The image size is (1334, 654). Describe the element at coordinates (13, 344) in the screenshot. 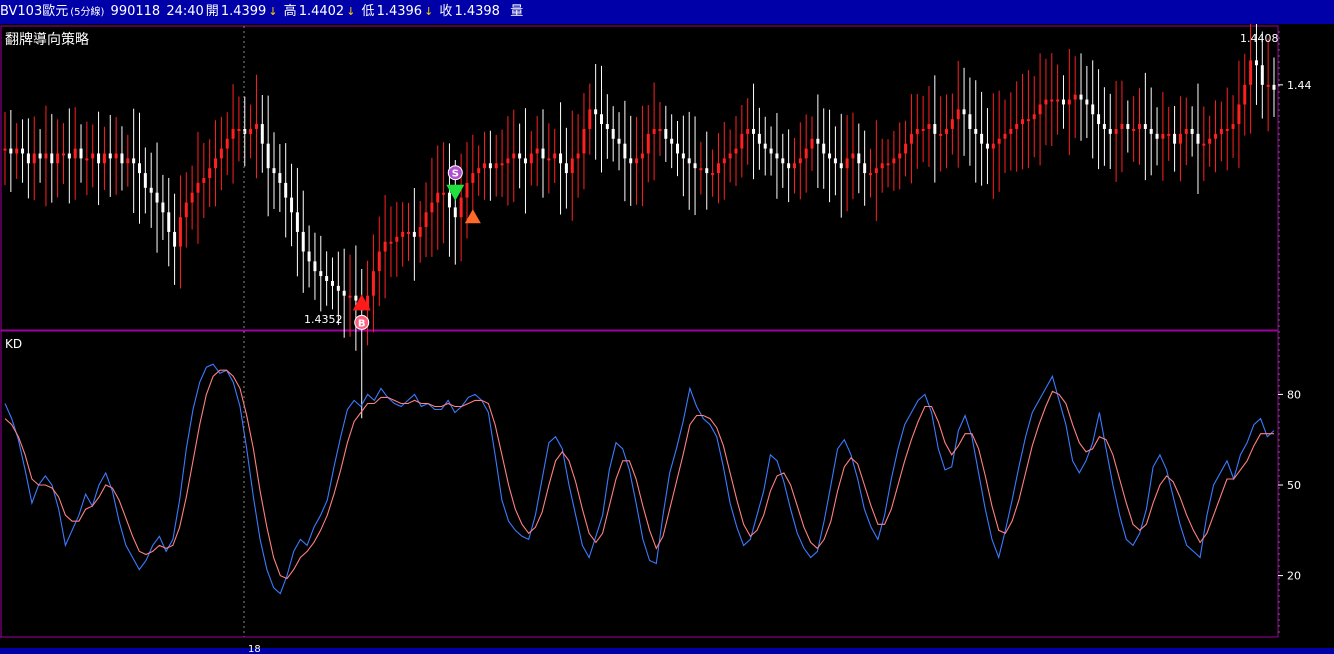

I see `kd-panel-title: KD` at that location.